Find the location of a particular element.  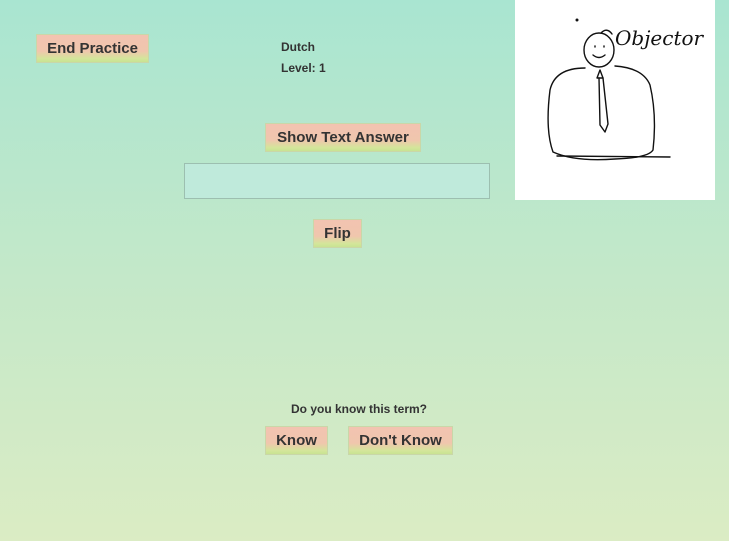

drawing-canvas: Objector is located at coordinates (615, 100).